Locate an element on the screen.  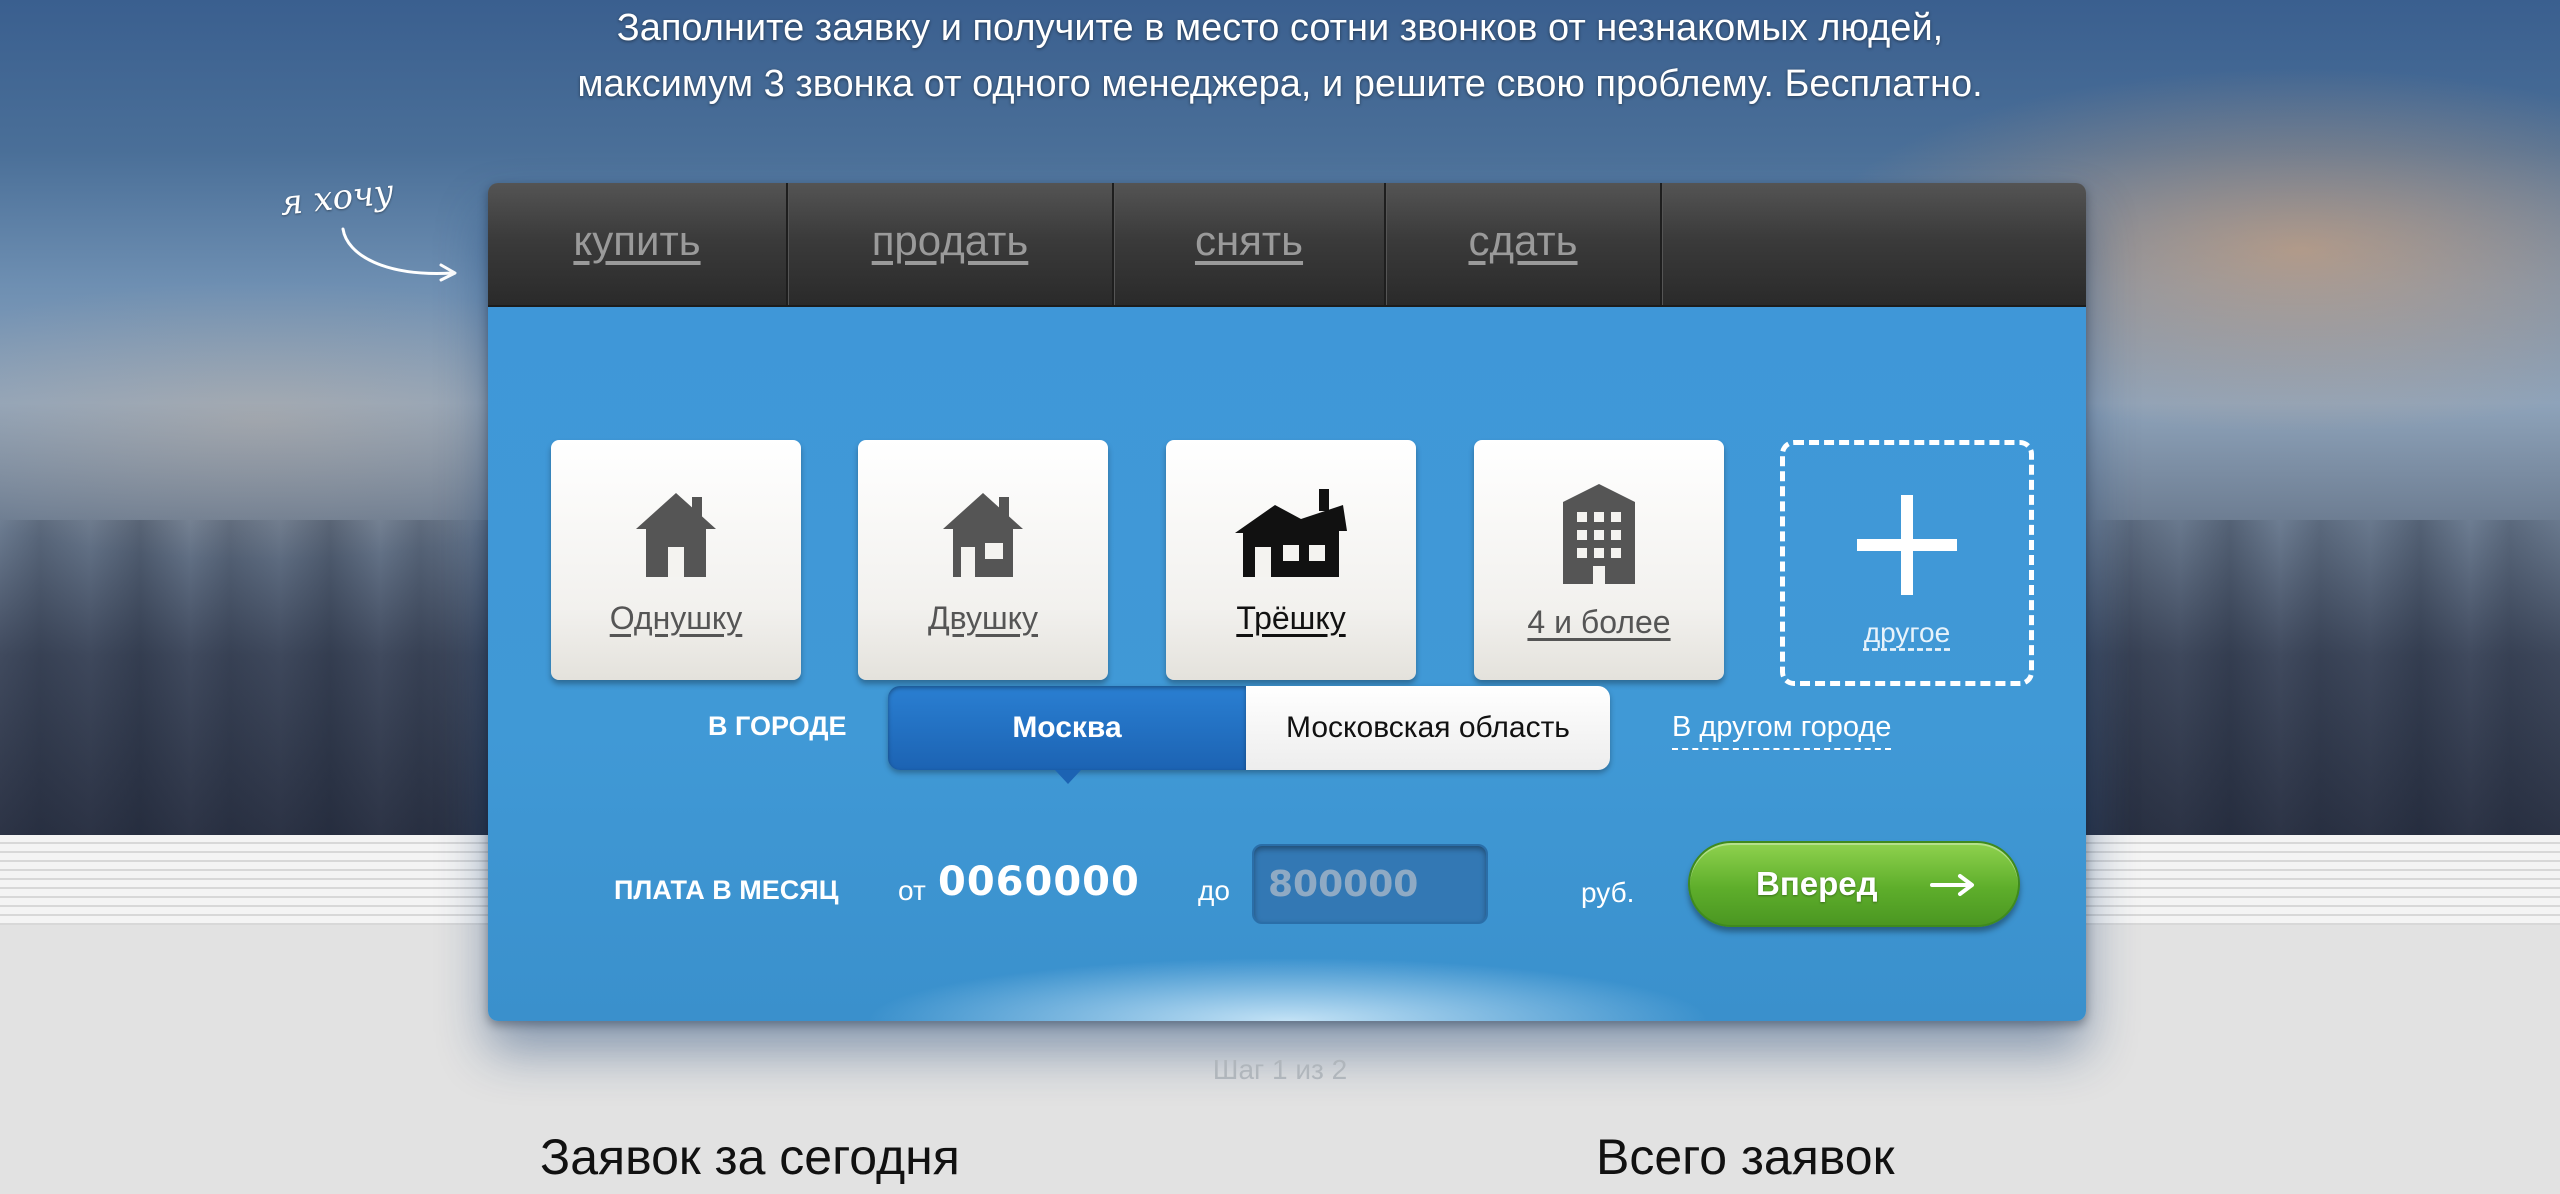
stat-today-label: Заявок за сегодня is located at coordinates (750, 1157).